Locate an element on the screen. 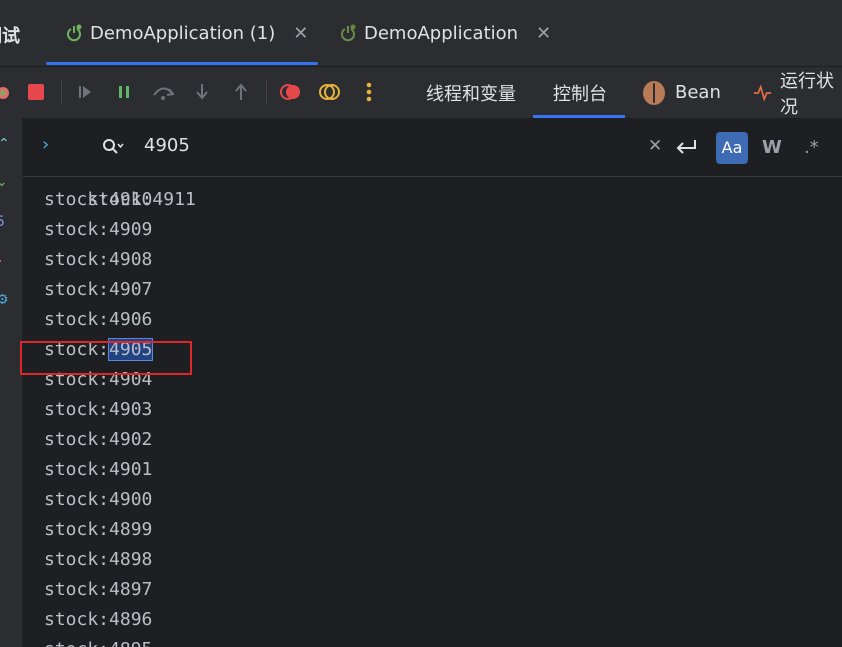  up-icon: ⌃ is located at coordinates (5, 144).